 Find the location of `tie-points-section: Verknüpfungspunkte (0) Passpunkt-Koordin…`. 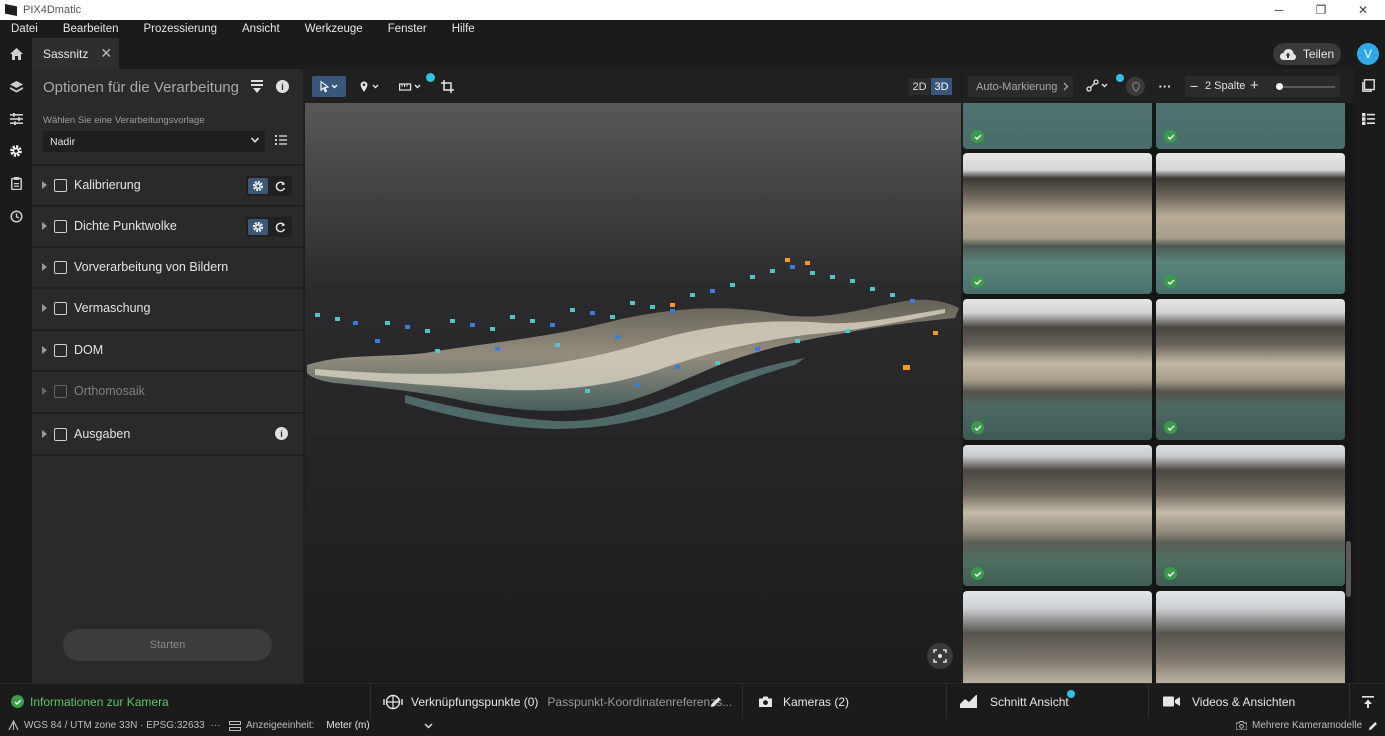

tie-points-section: Verknüpfungspunkte (0) Passpunkt-Koordin… is located at coordinates (557, 701).